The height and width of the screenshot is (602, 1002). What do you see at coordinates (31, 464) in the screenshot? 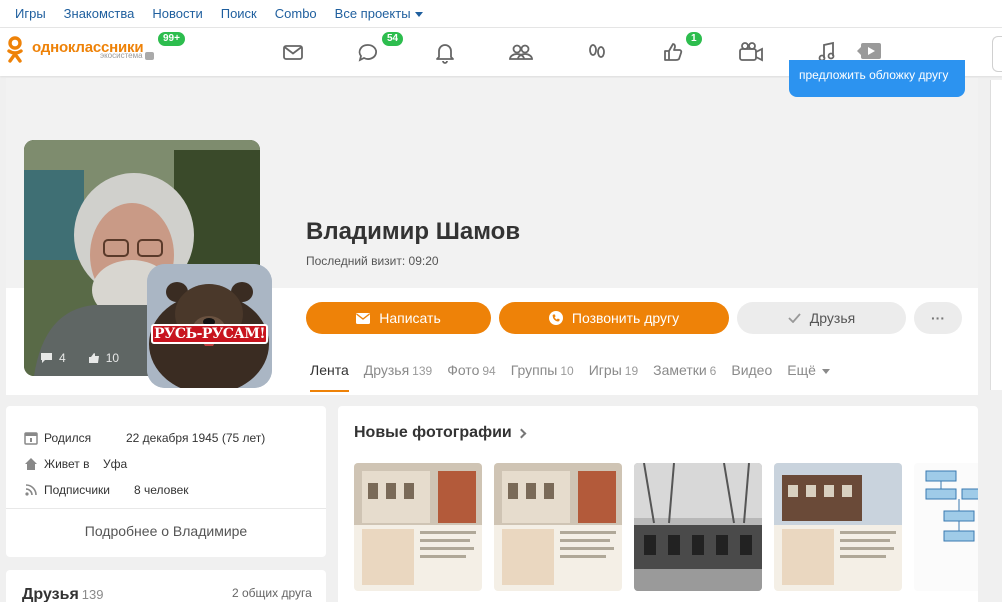
I see `home-icon` at bounding box center [31, 464].